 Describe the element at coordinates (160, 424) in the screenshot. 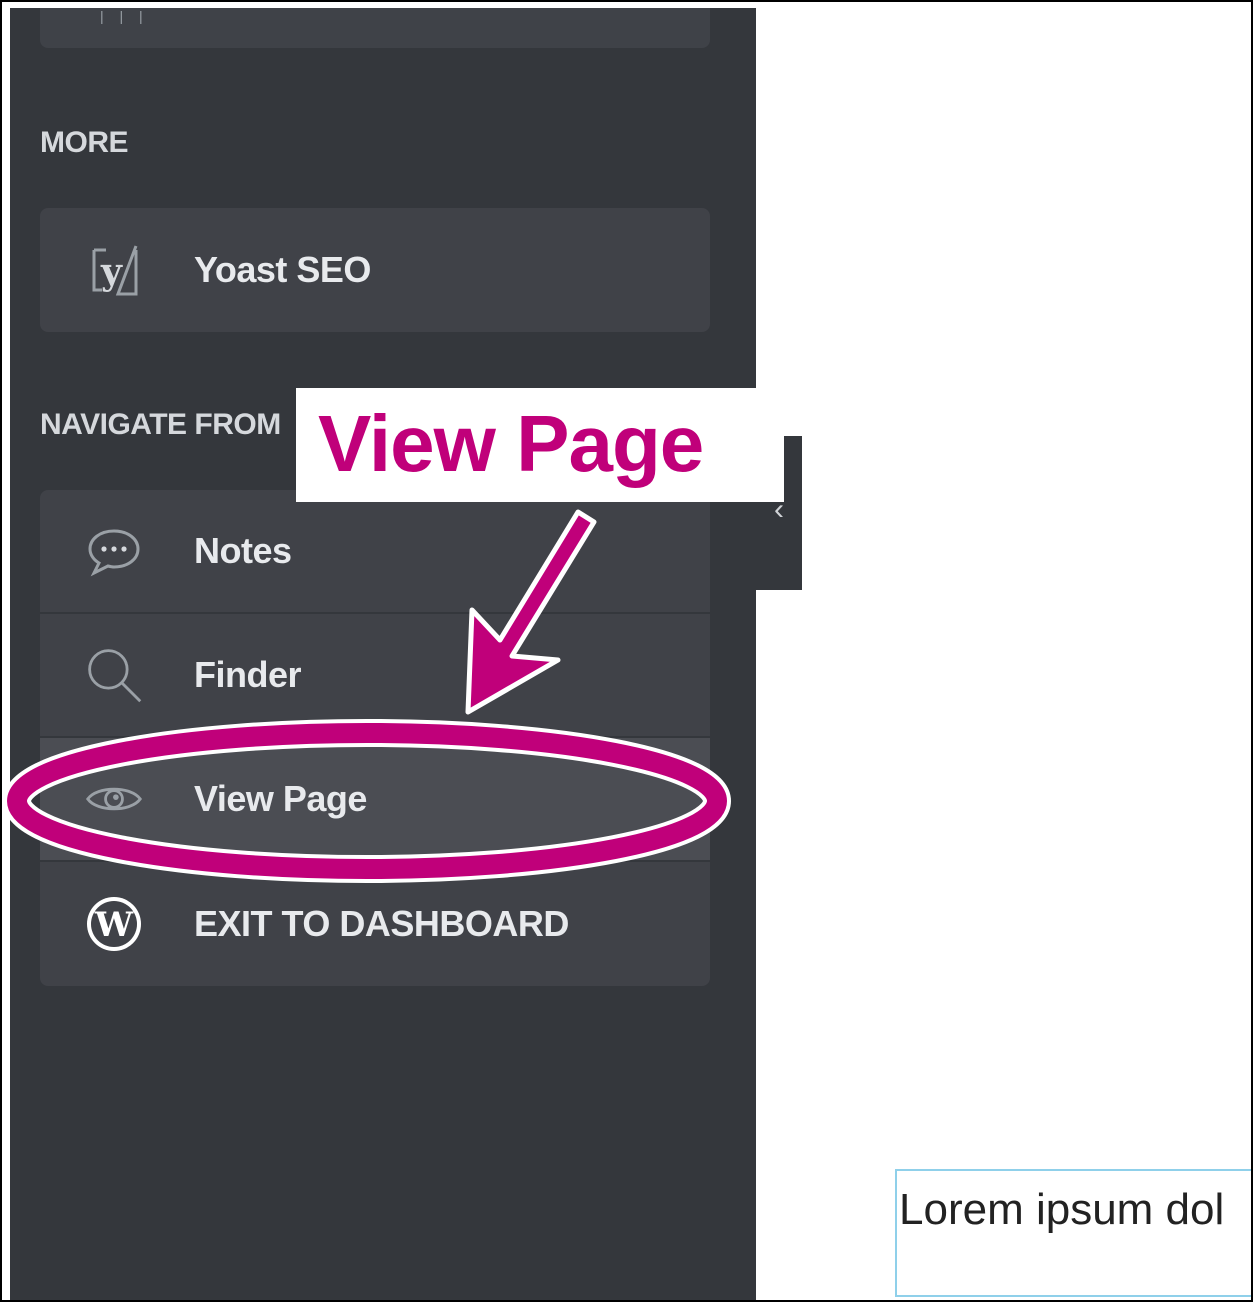

I see `navigate-heading: NAVIGATE FROM` at that location.